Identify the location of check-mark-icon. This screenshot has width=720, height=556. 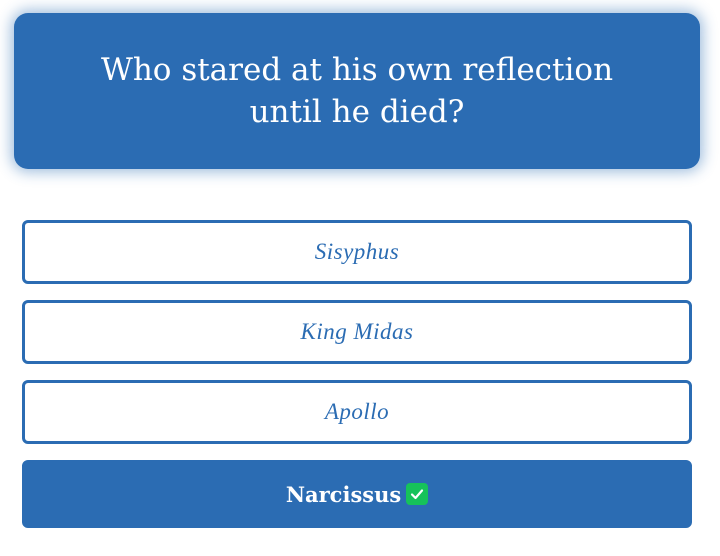
(417, 494).